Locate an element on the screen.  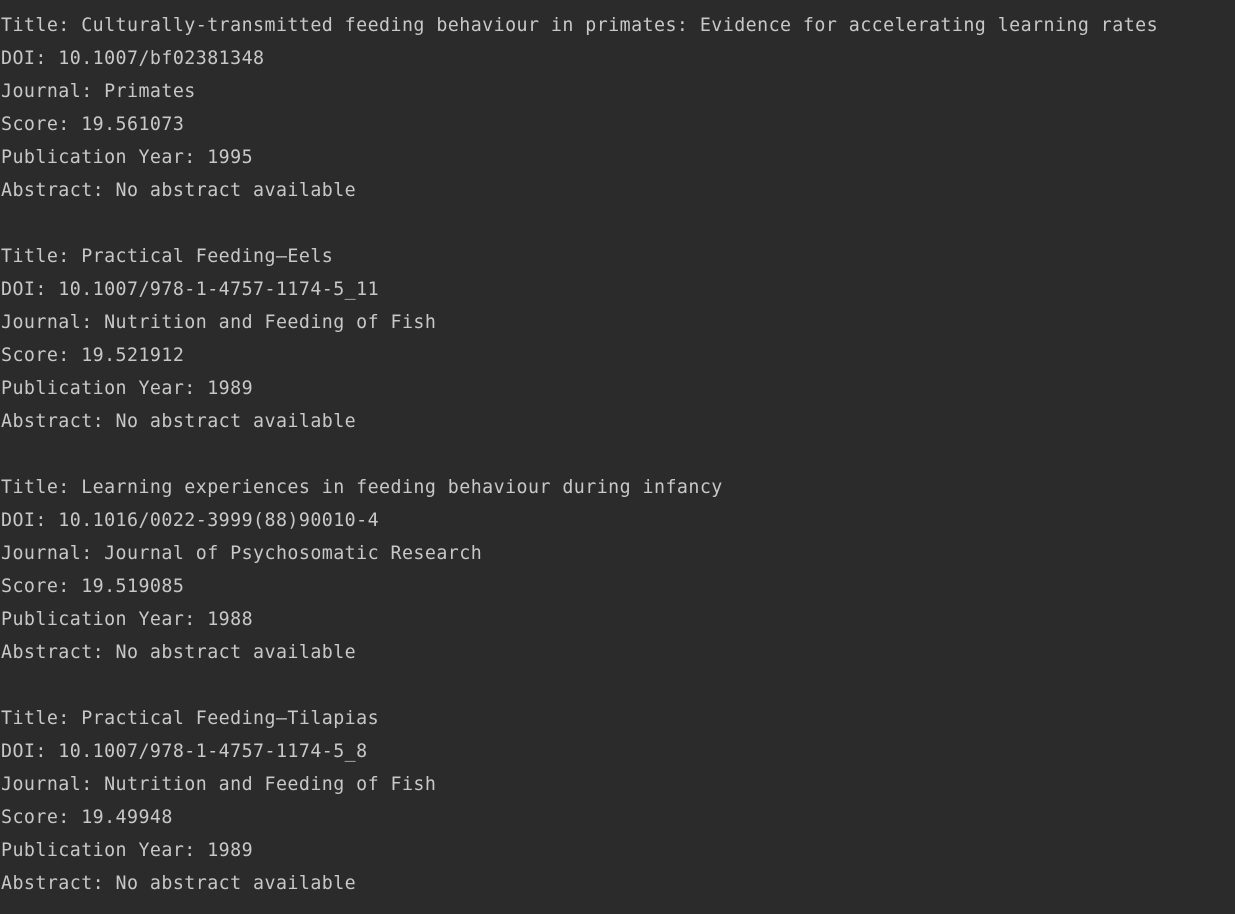
record-doi: DOI: 10.1007/978-1-4757-1174-5_8 is located at coordinates (184, 751).